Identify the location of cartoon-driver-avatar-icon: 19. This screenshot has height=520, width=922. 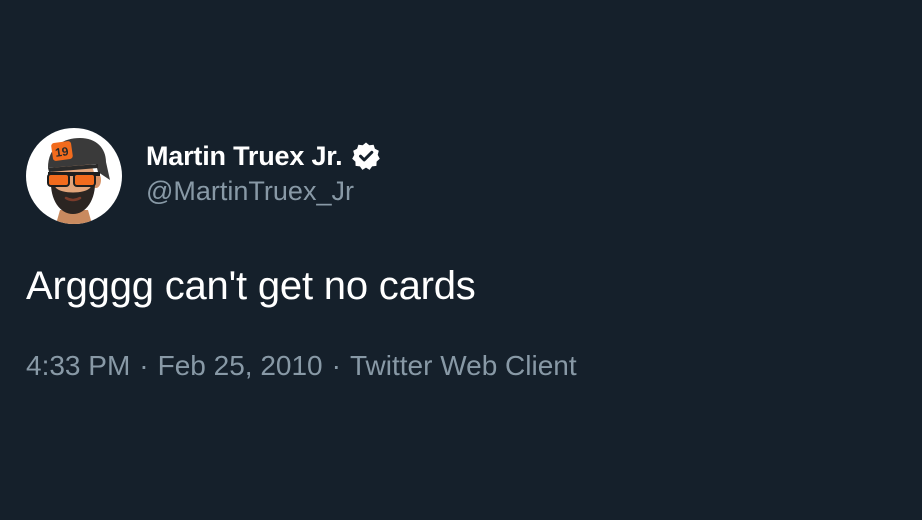
(78, 181).